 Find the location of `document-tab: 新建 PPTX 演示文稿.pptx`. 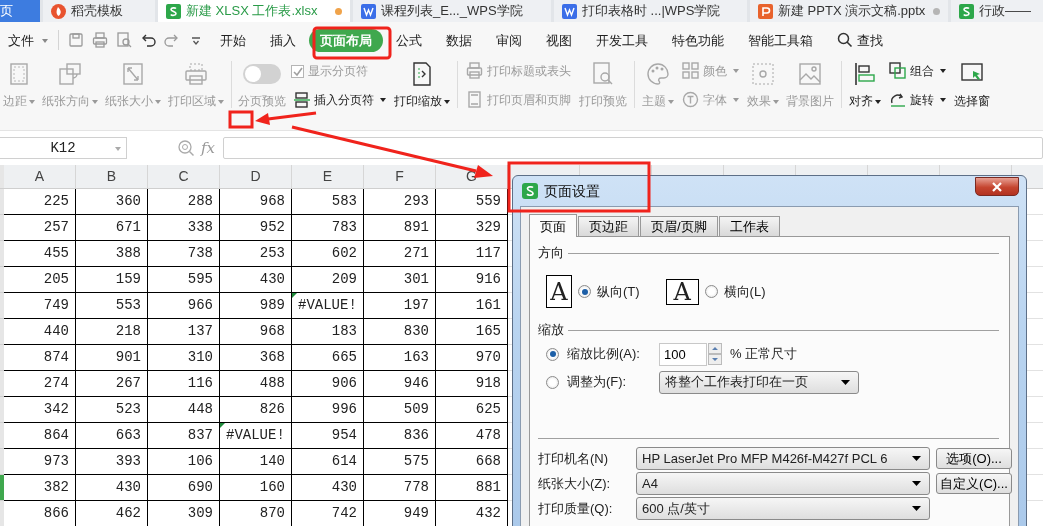

document-tab: 新建 PPTX 演示文稿.pptx is located at coordinates (849, 11).